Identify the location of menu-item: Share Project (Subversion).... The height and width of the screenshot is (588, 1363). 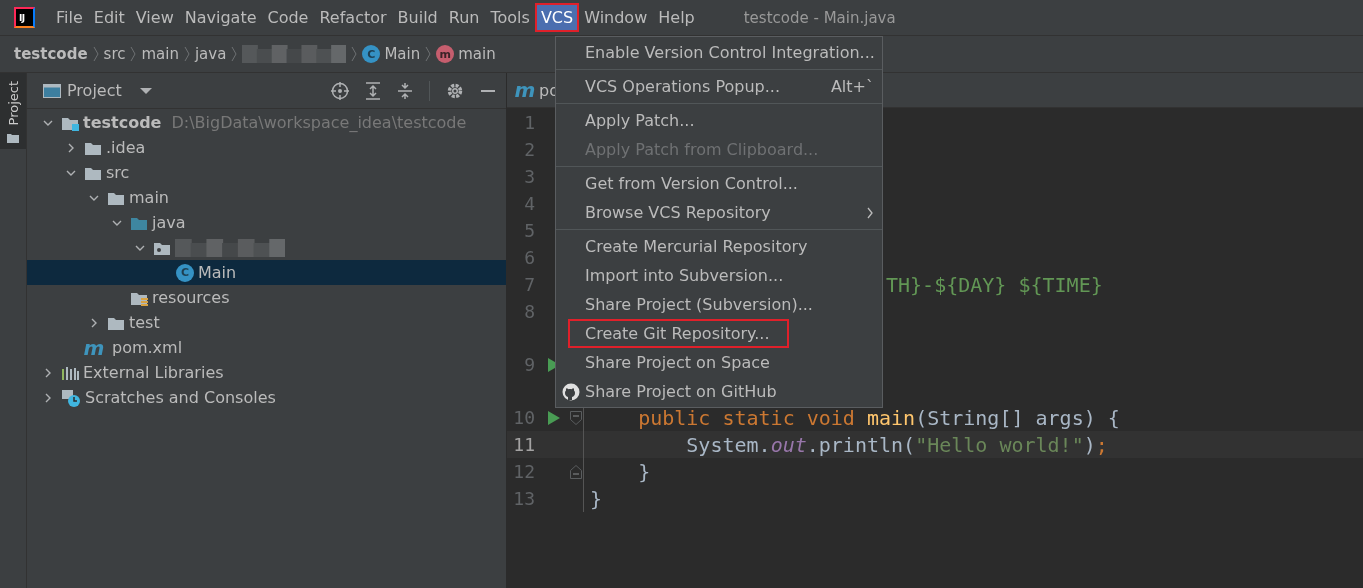
(719, 304).